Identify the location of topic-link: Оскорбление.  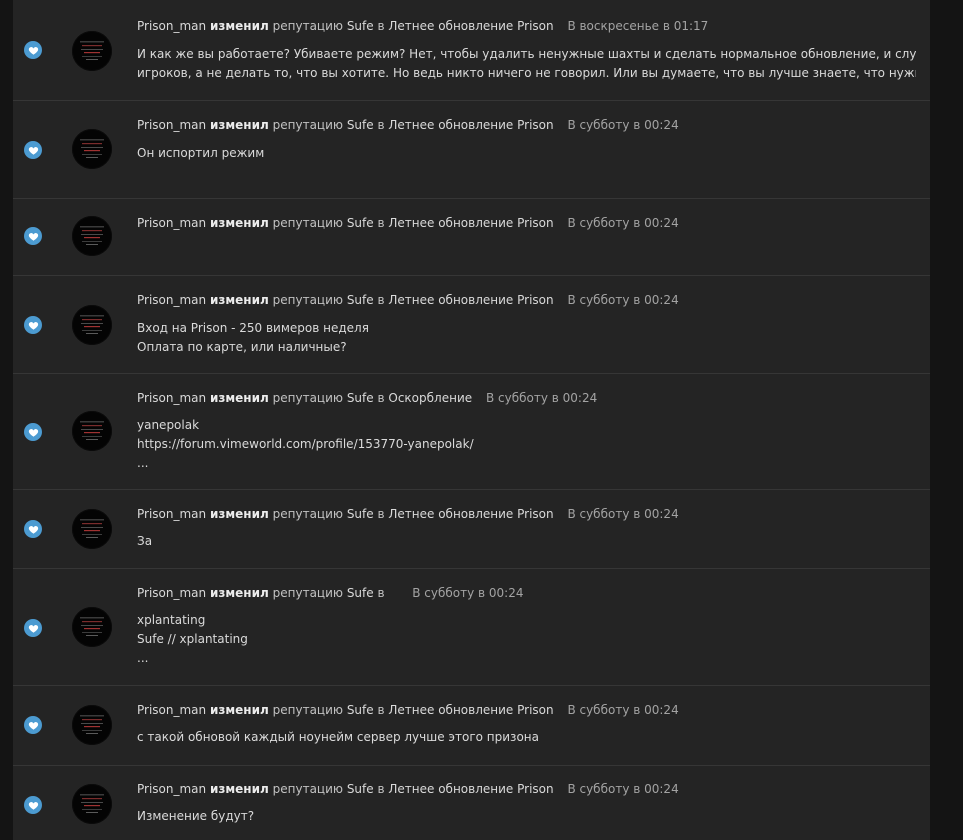
(430, 398).